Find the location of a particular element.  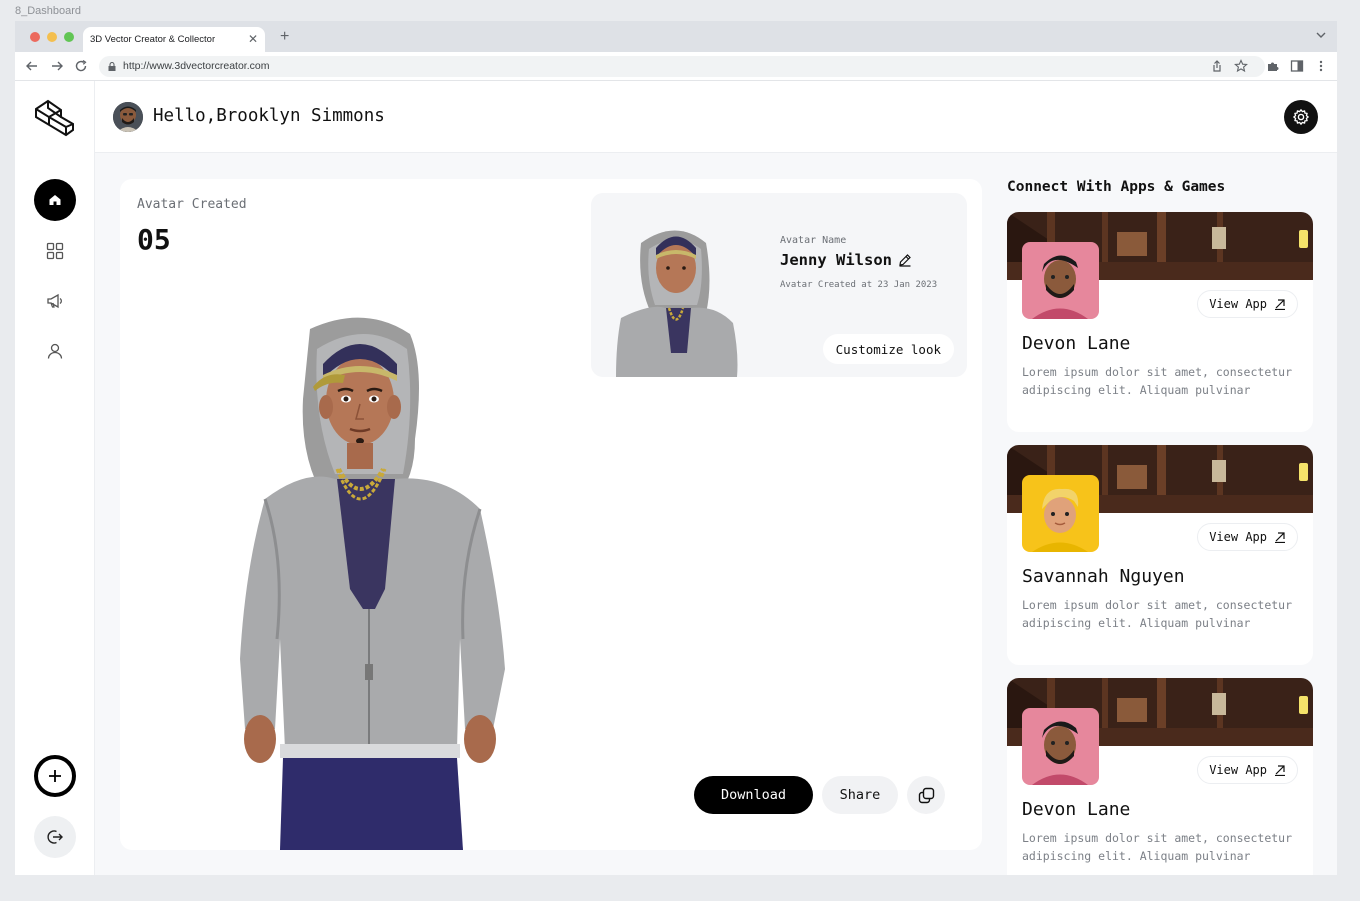

tab-list-chevron-icon is located at coordinates (1321, 35).